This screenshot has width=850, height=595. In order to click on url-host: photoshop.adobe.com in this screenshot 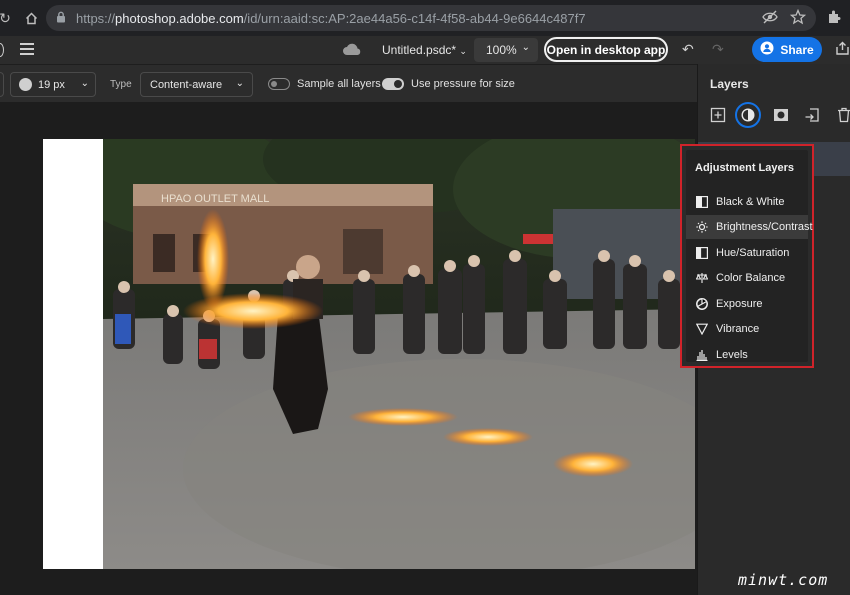, I will do `click(179, 18)`.